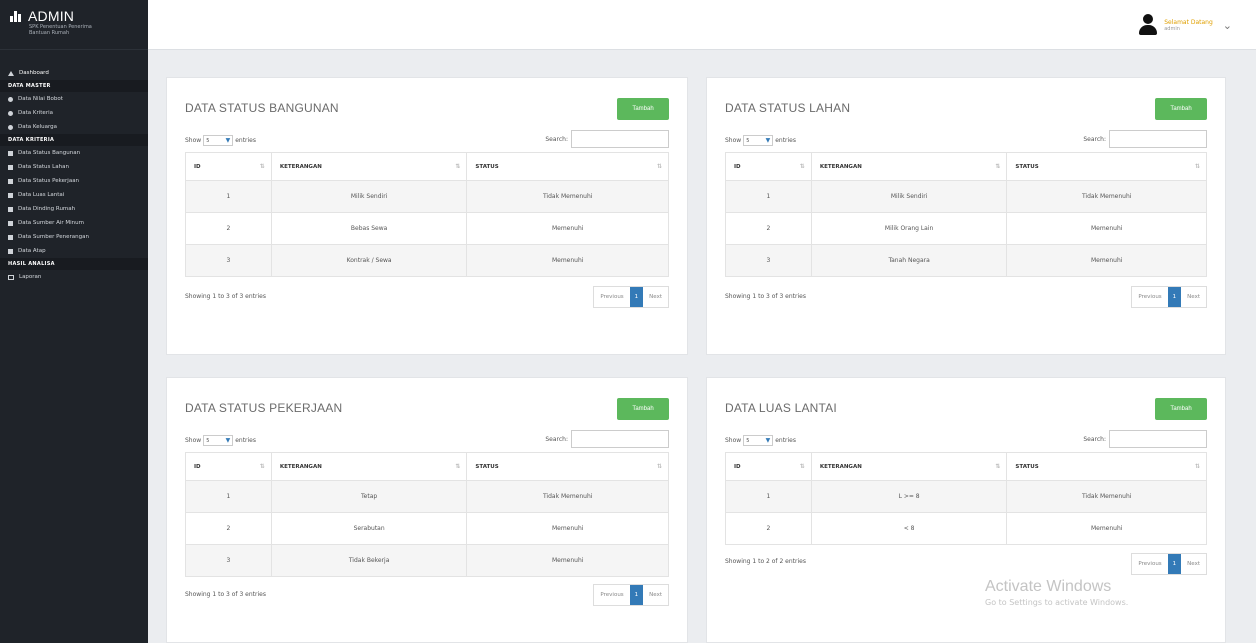  I want to click on table-row: 3 Tanah Negara Memenuhi, so click(966, 260).